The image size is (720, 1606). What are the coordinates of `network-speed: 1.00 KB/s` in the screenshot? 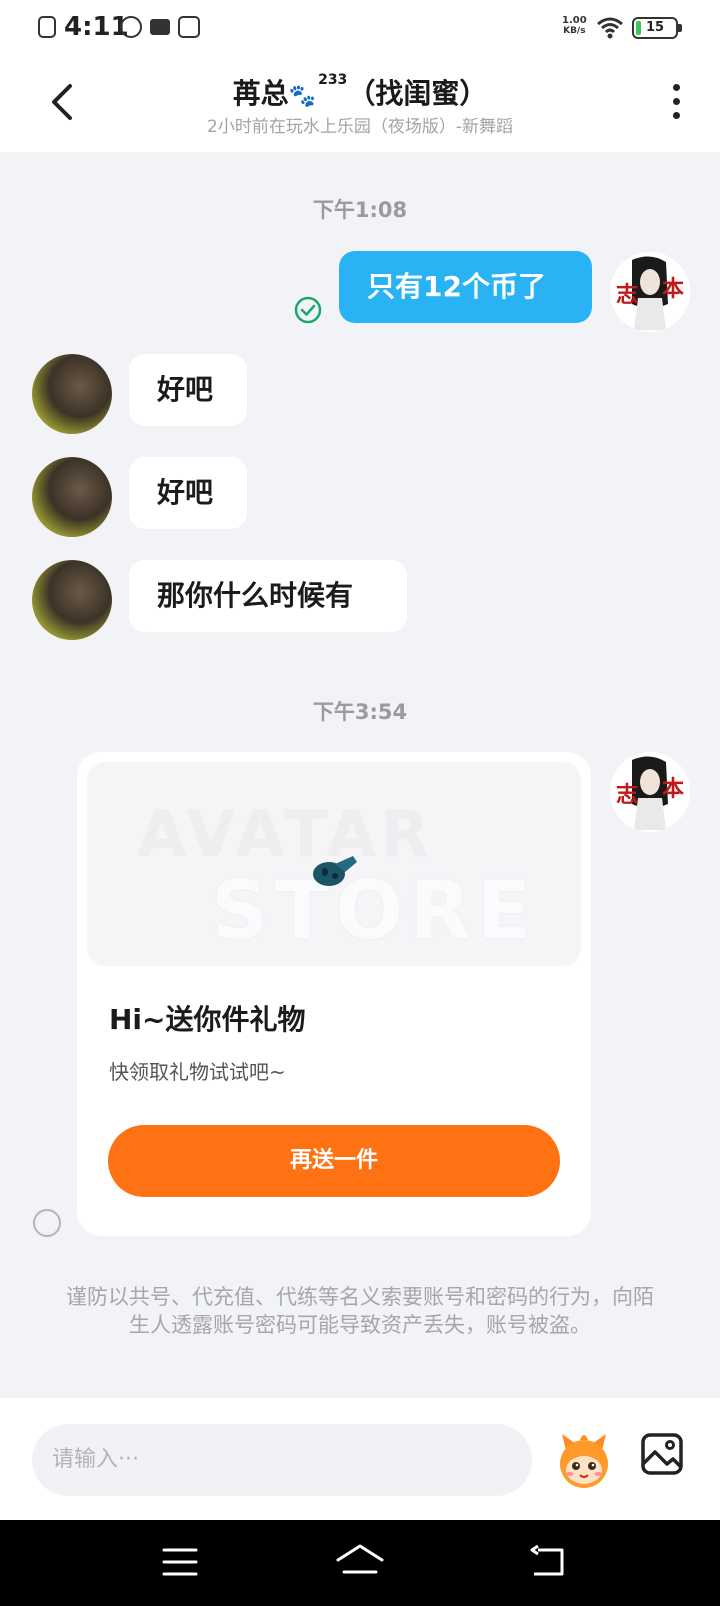 It's located at (574, 25).